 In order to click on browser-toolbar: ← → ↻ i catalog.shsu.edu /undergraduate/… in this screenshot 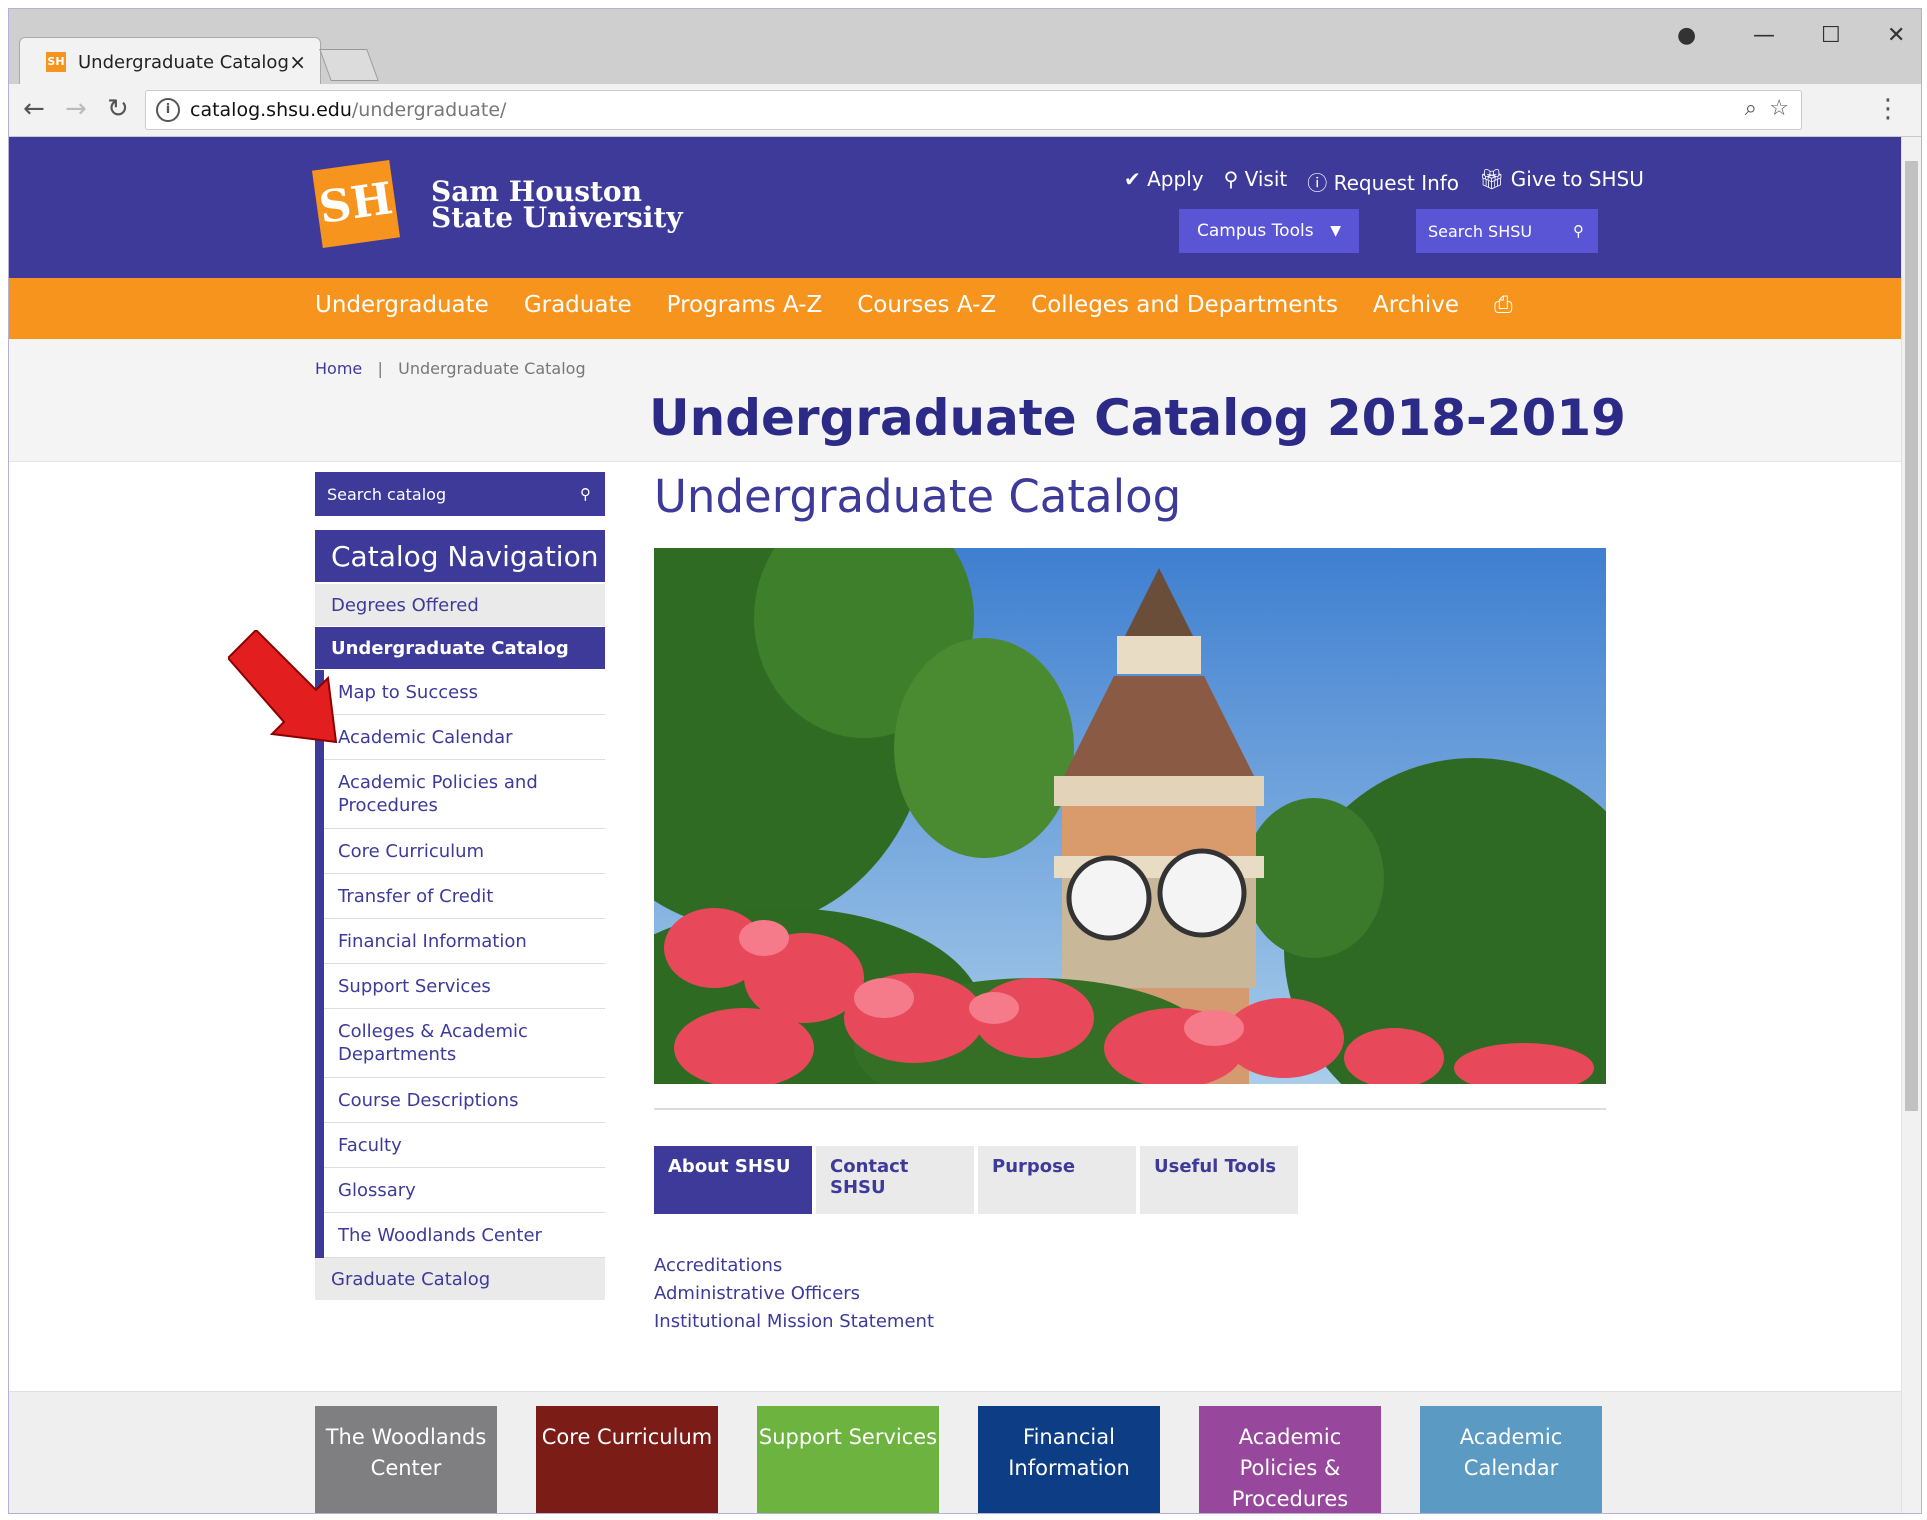, I will do `click(965, 110)`.